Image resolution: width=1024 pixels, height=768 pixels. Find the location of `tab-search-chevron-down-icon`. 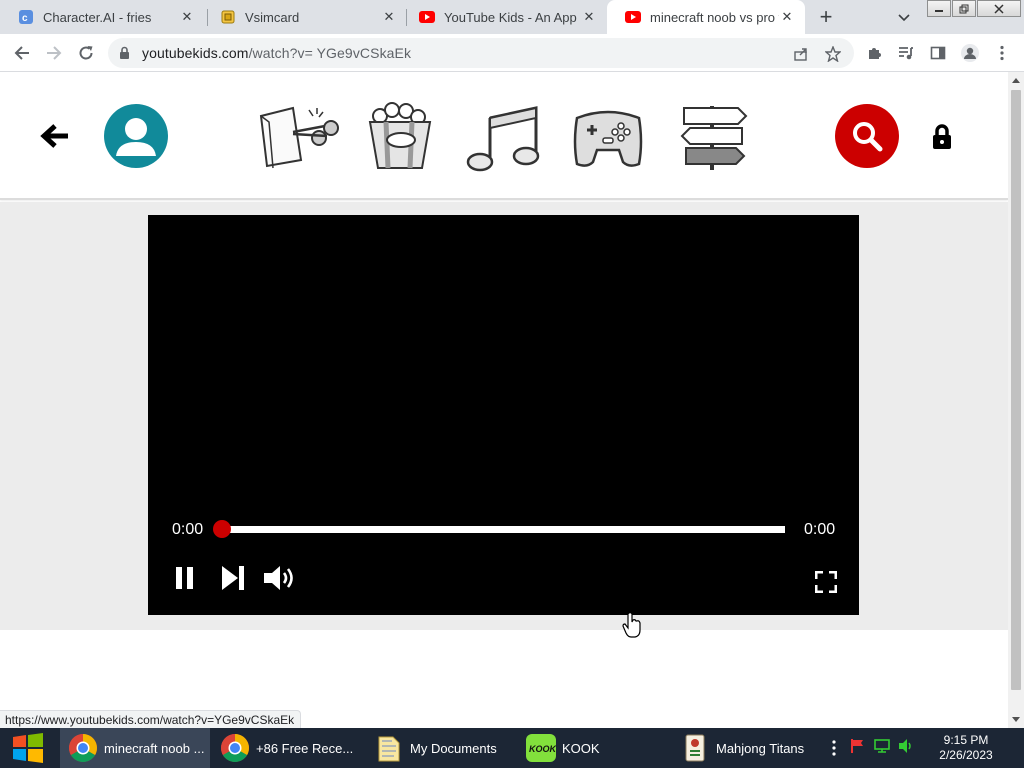

tab-search-chevron-down-icon is located at coordinates (904, 18).